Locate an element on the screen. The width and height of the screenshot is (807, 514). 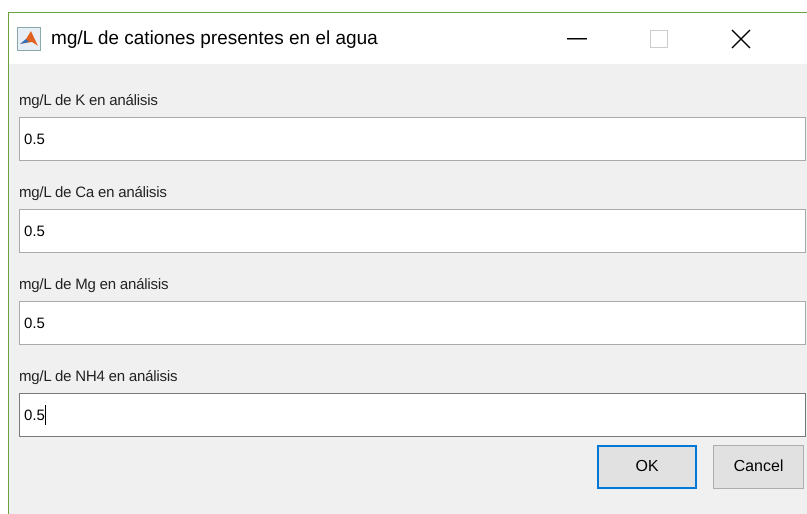
field-label: mg/L de Ca en análisis is located at coordinates (93, 193).